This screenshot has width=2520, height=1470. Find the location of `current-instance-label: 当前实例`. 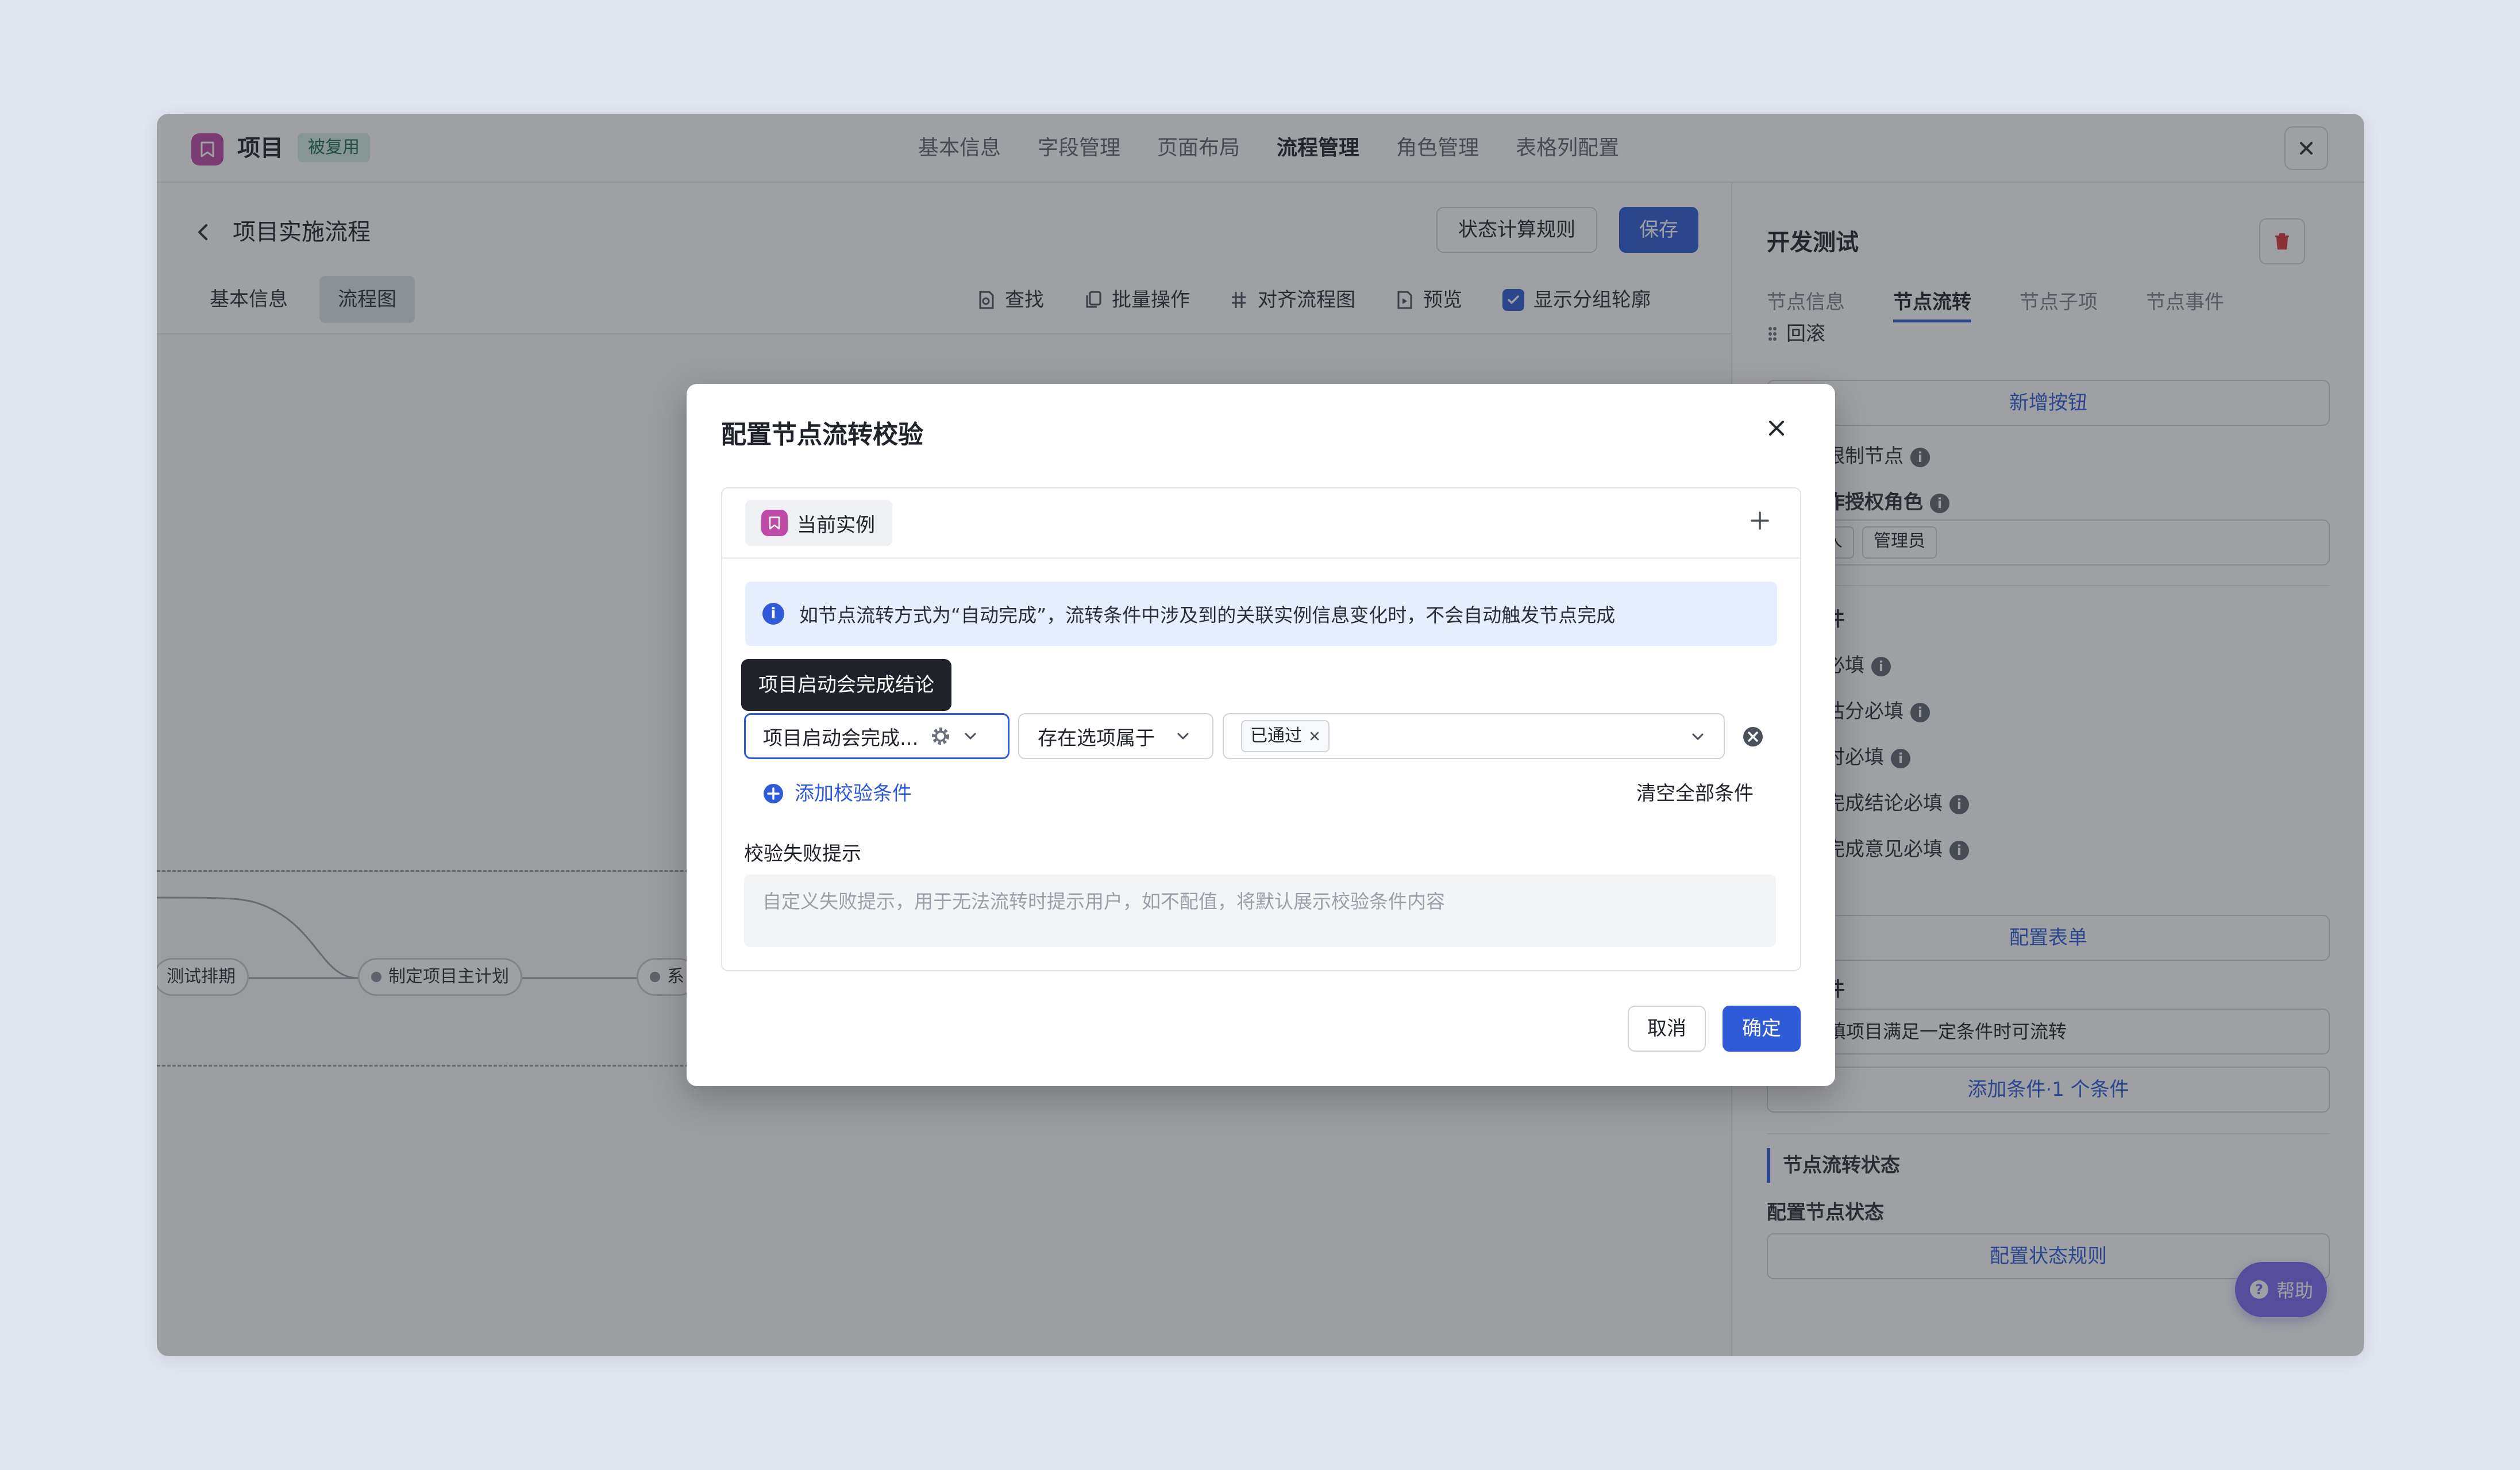

current-instance-label: 当前实例 is located at coordinates (836, 525).